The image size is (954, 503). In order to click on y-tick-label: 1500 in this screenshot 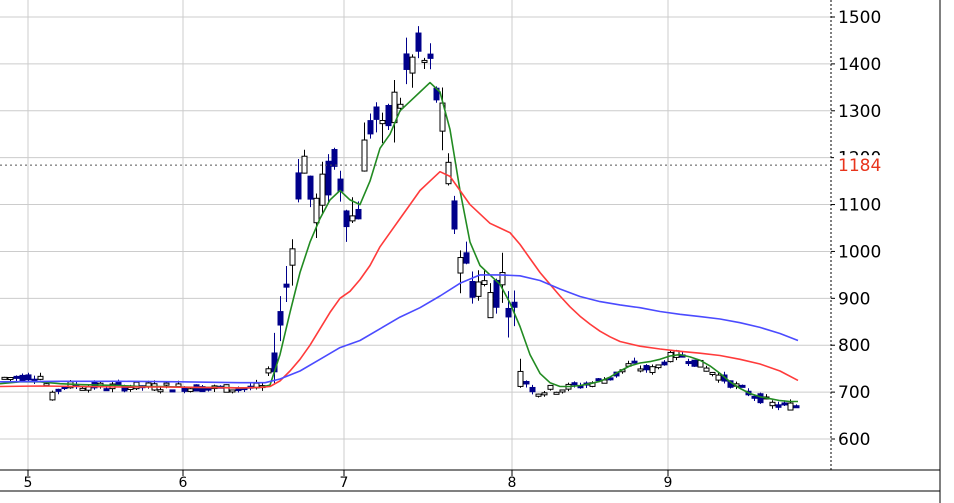, I will do `click(859, 18)`.